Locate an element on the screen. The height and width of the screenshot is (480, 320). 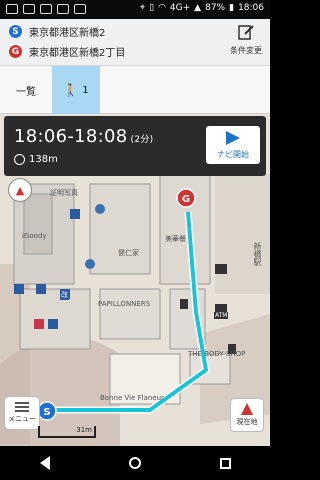
start-row: S 東京都港区新橋2 is located at coordinates (56, 31).